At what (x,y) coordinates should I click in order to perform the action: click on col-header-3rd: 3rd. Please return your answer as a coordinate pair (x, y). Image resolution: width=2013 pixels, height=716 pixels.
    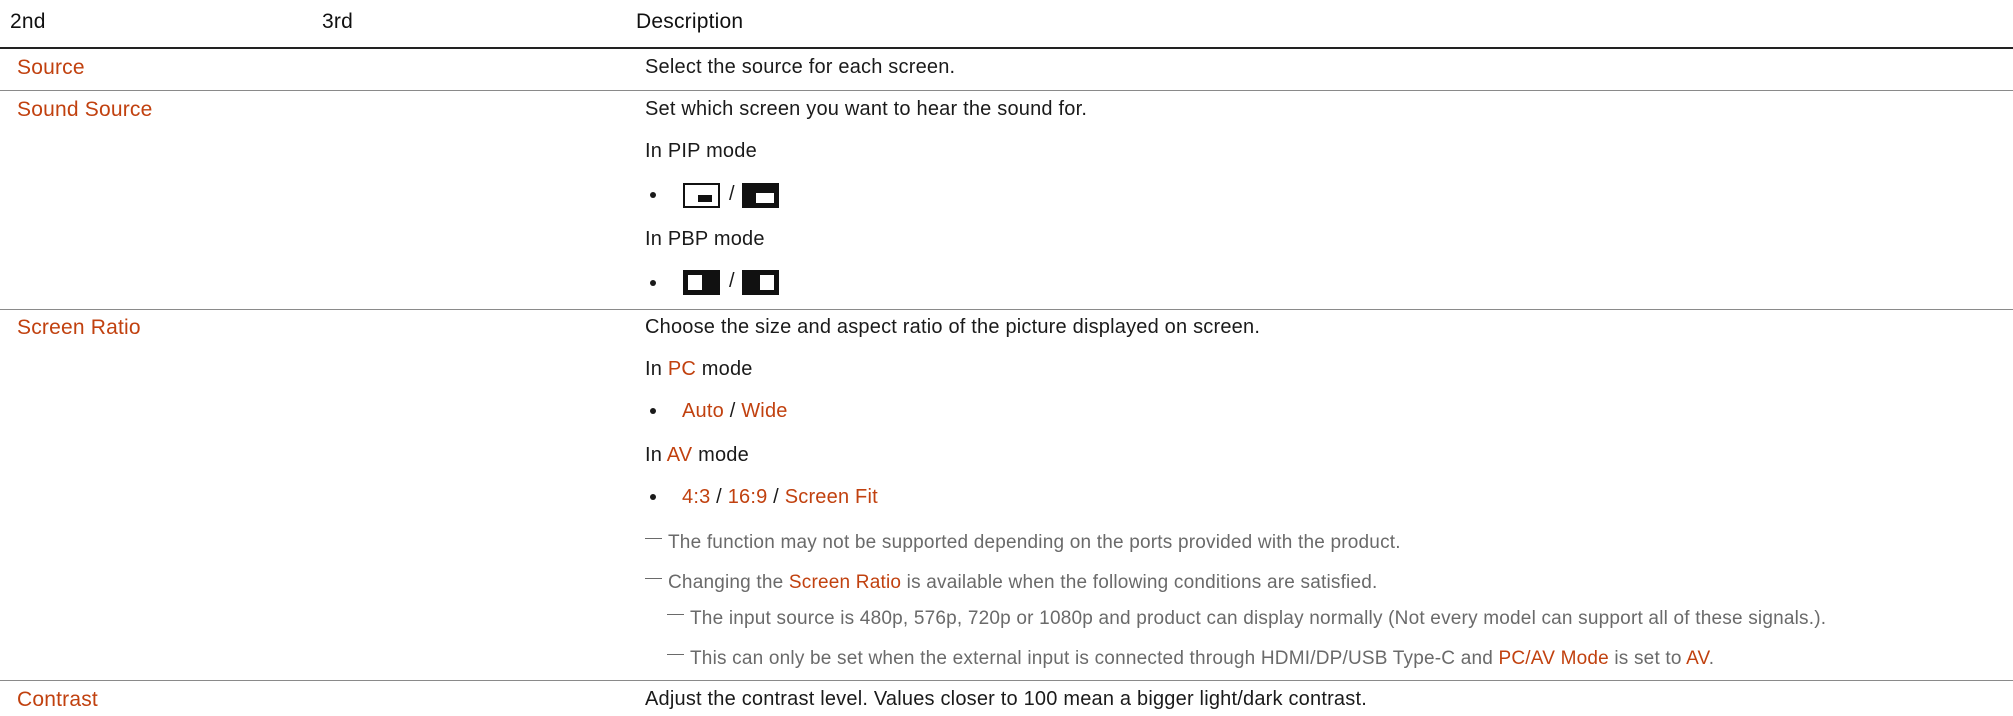
    Looking at the image, I should click on (337, 21).